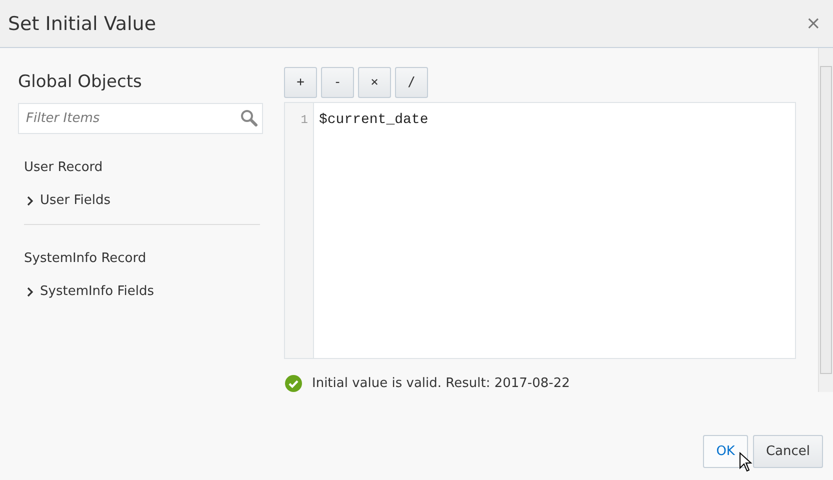 Image resolution: width=833 pixels, height=480 pixels. Describe the element at coordinates (80, 82) in the screenshot. I see `panel-title: Global Objects` at that location.